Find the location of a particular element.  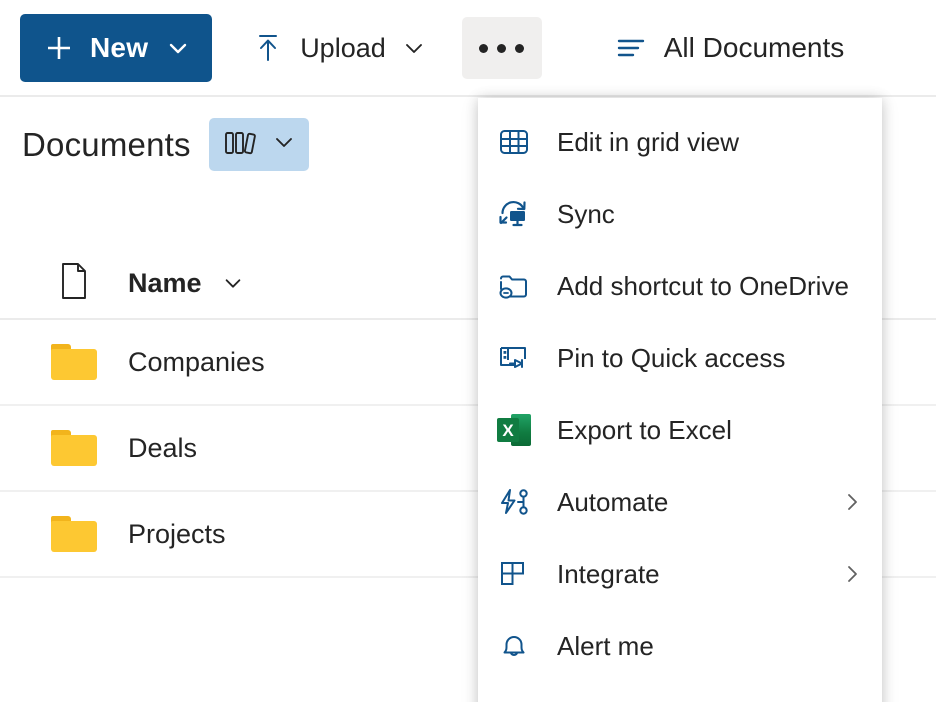

menu-item-label: Export to Excel is located at coordinates (644, 430).